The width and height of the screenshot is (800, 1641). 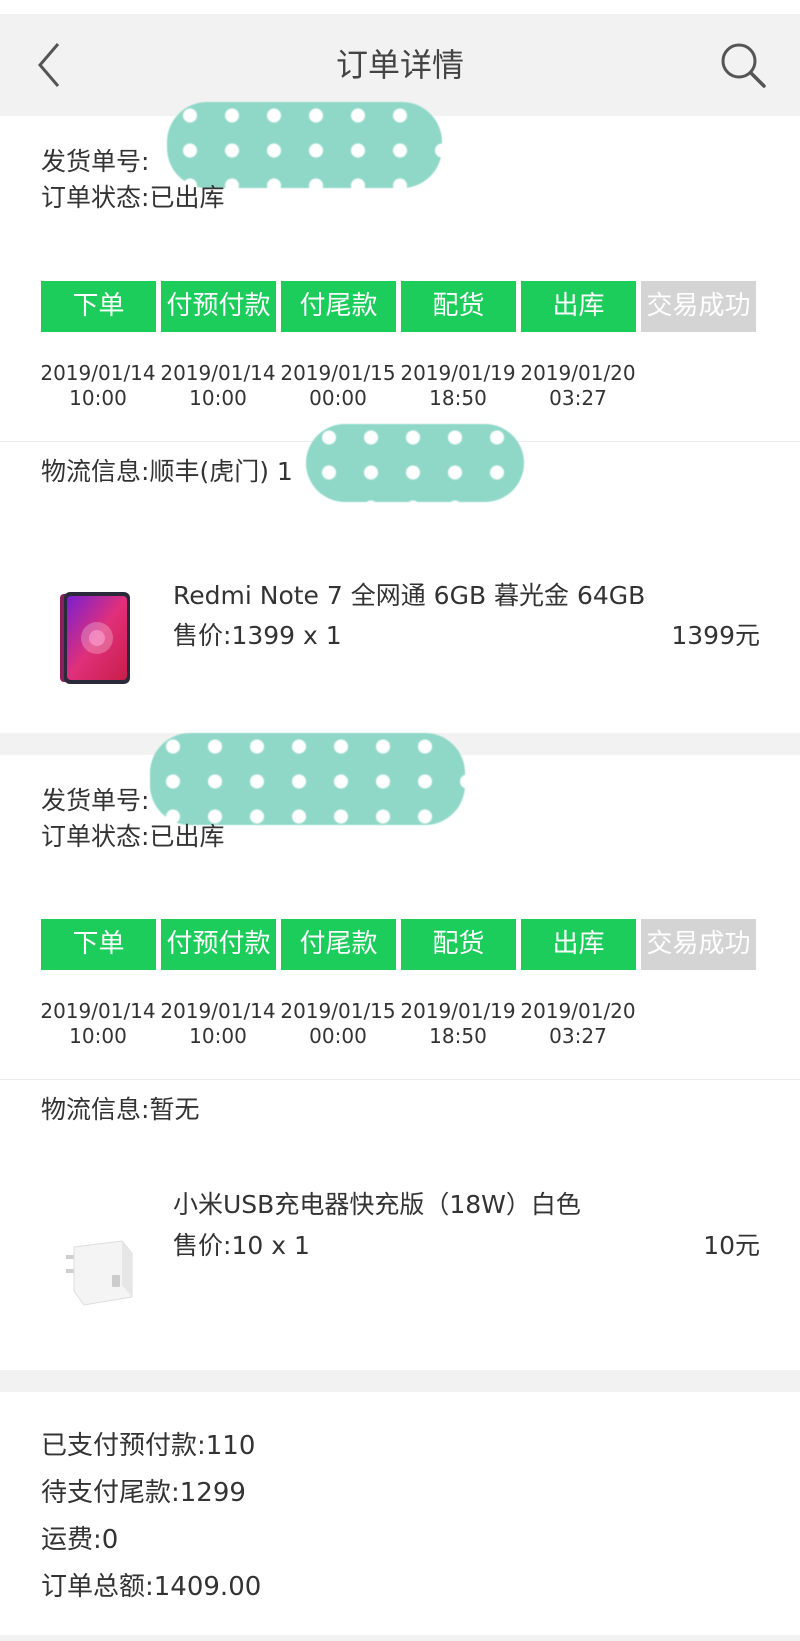 What do you see at coordinates (377, 1203) in the screenshot?
I see `product-name: 小米USB充电器快充版（18W）白色` at bounding box center [377, 1203].